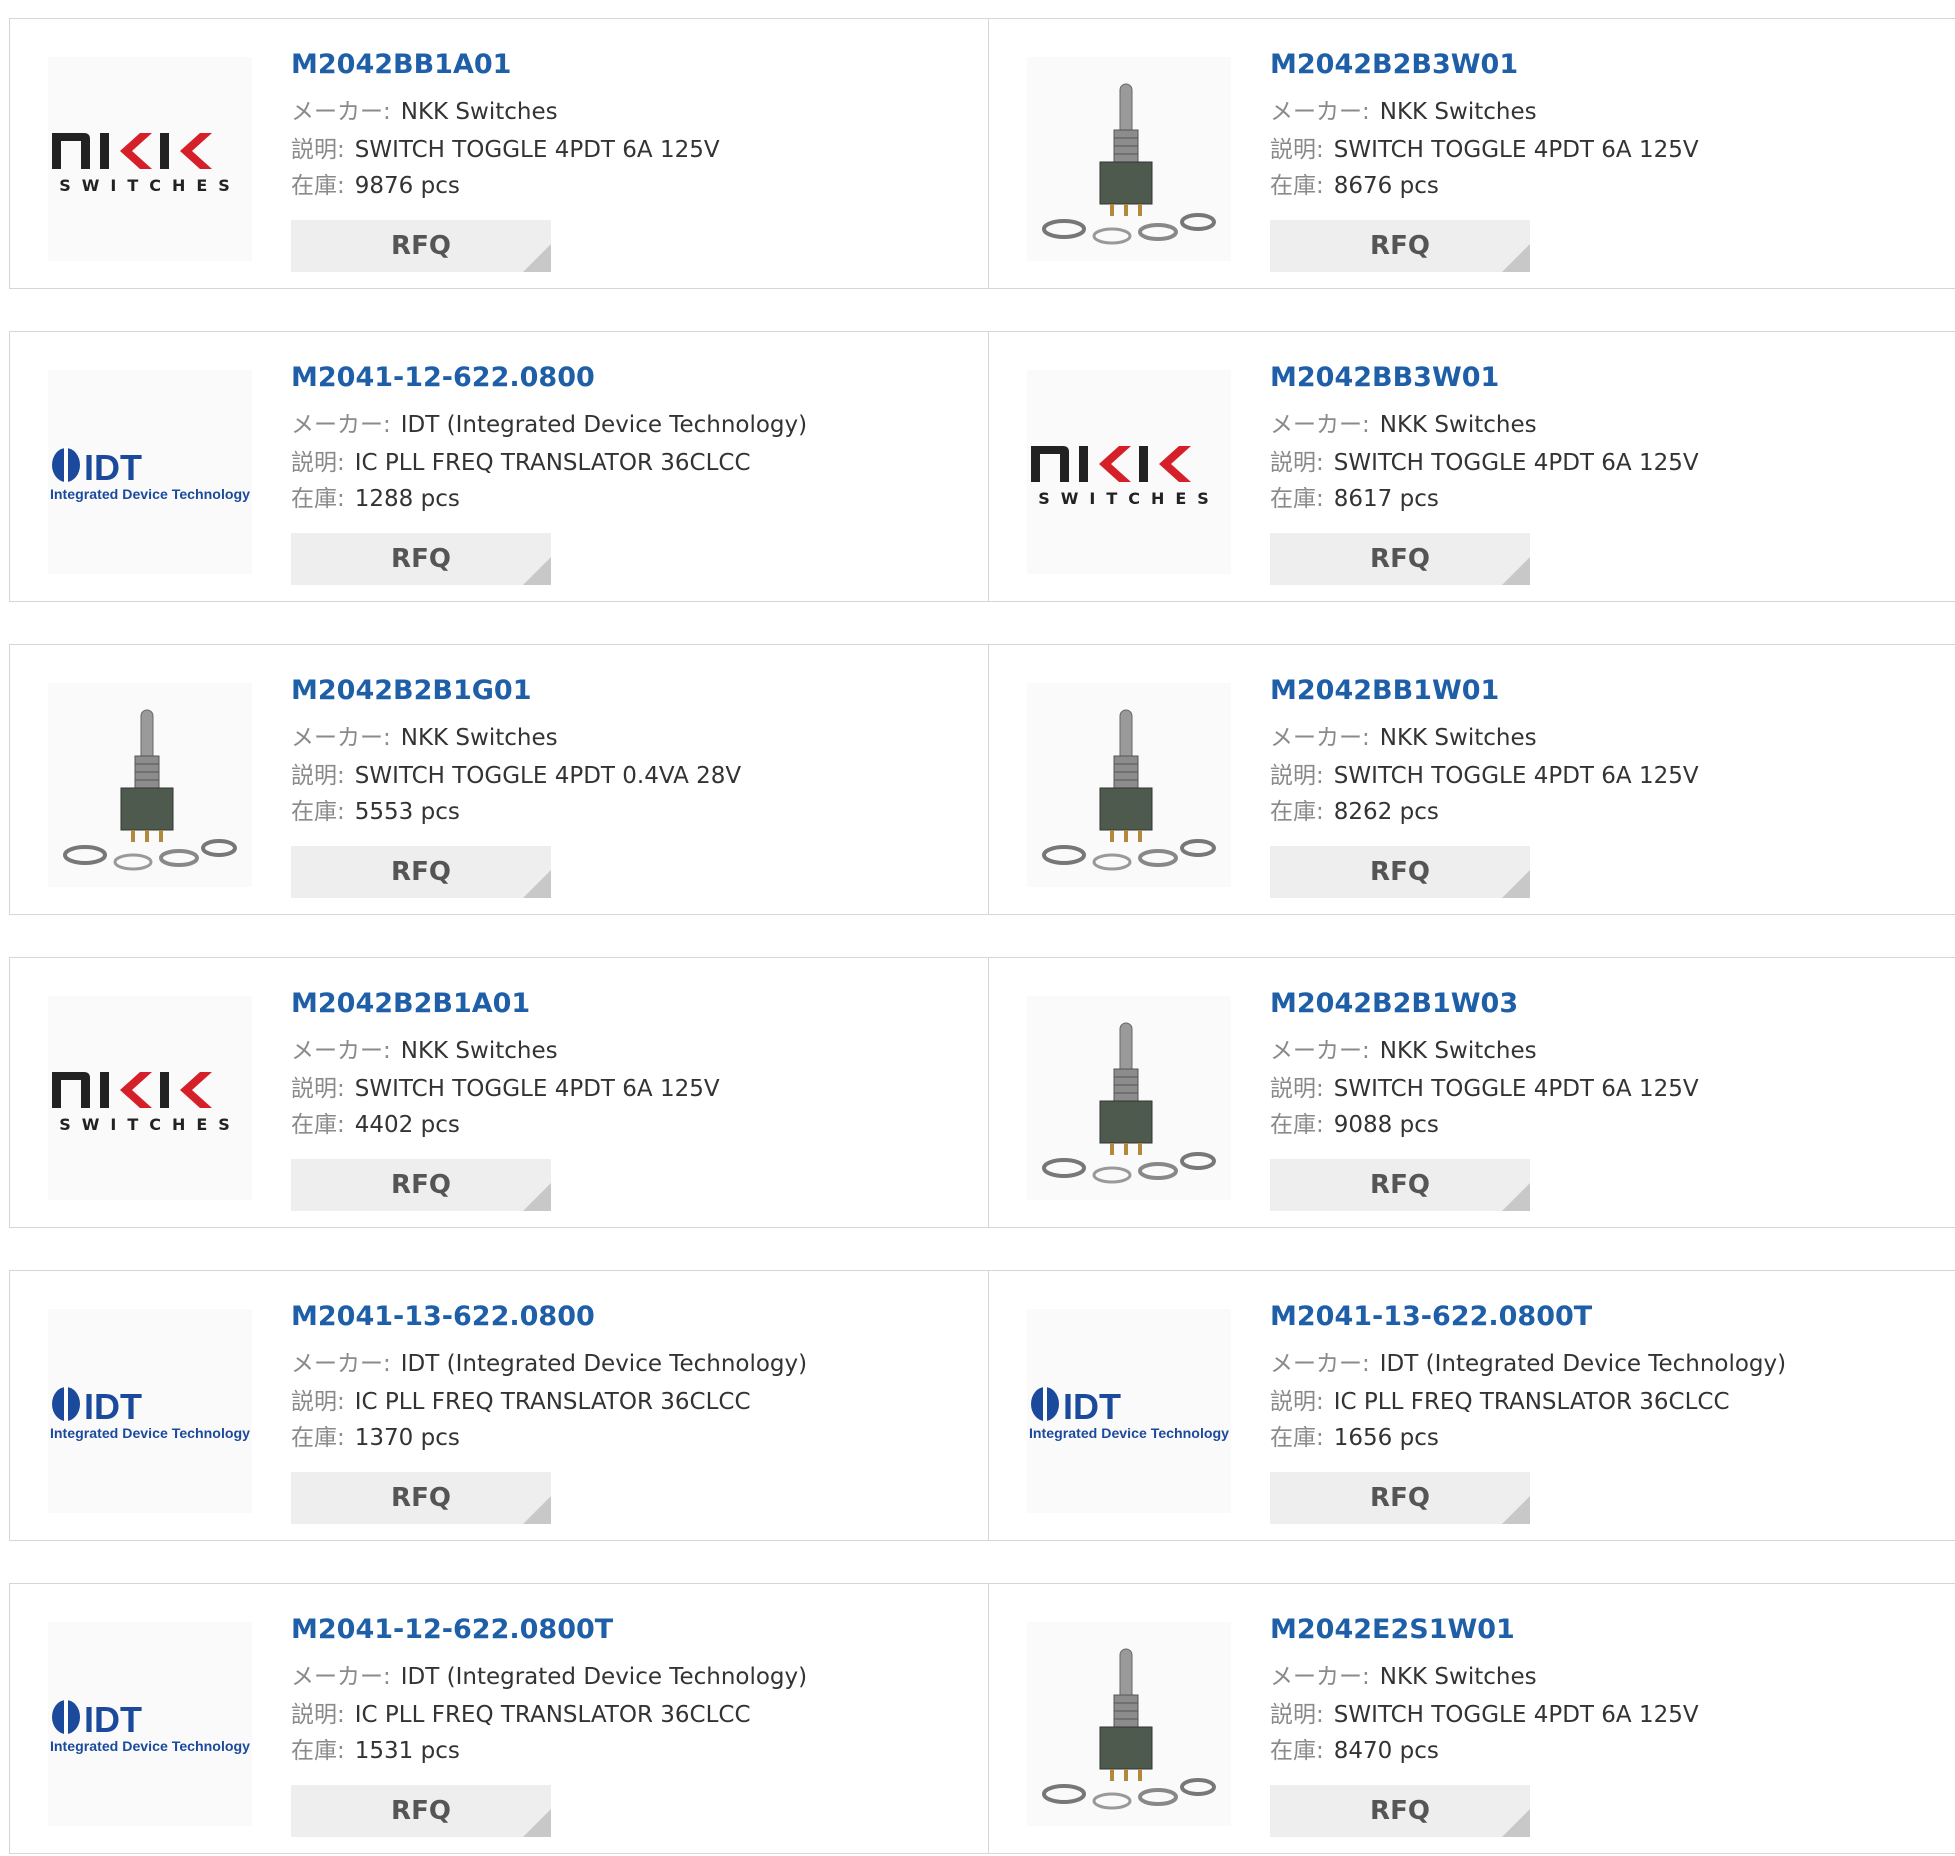 This screenshot has width=1955, height=1856. I want to click on stock-row: 在庫: 1288 pcs, so click(375, 499).